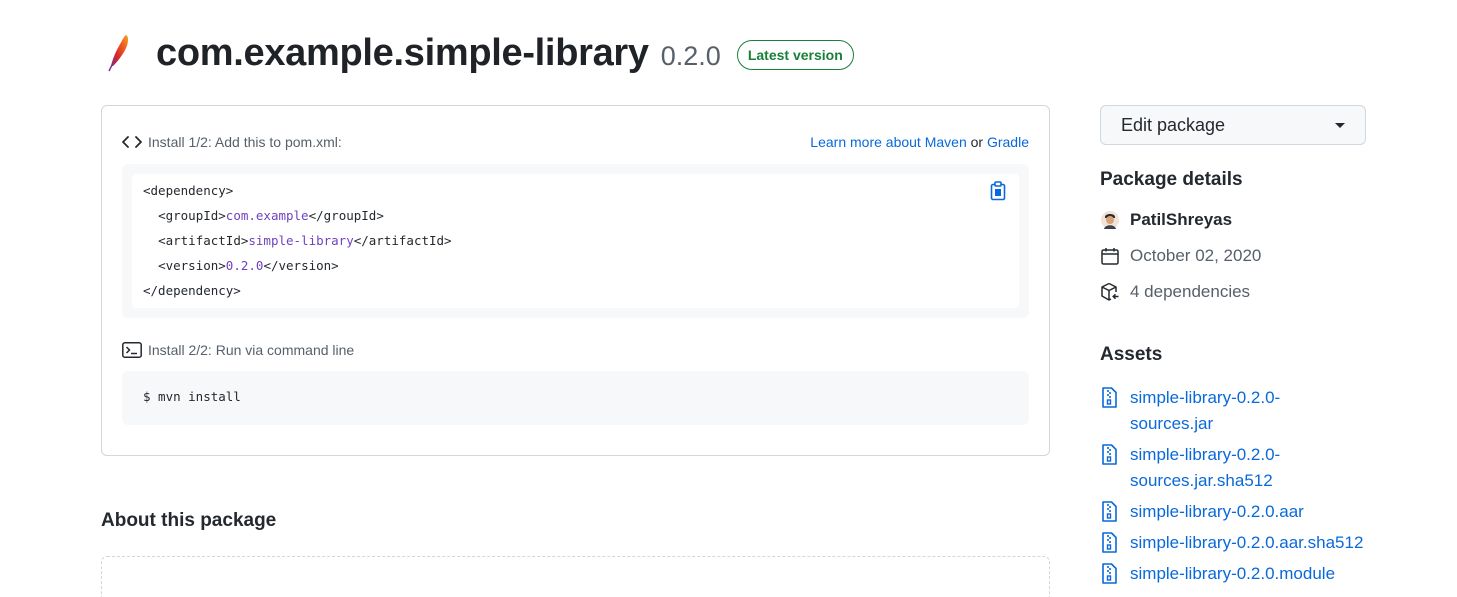  I want to click on asset-link: simple-library-0.2.0.aar.sha512, so click(1260, 543).